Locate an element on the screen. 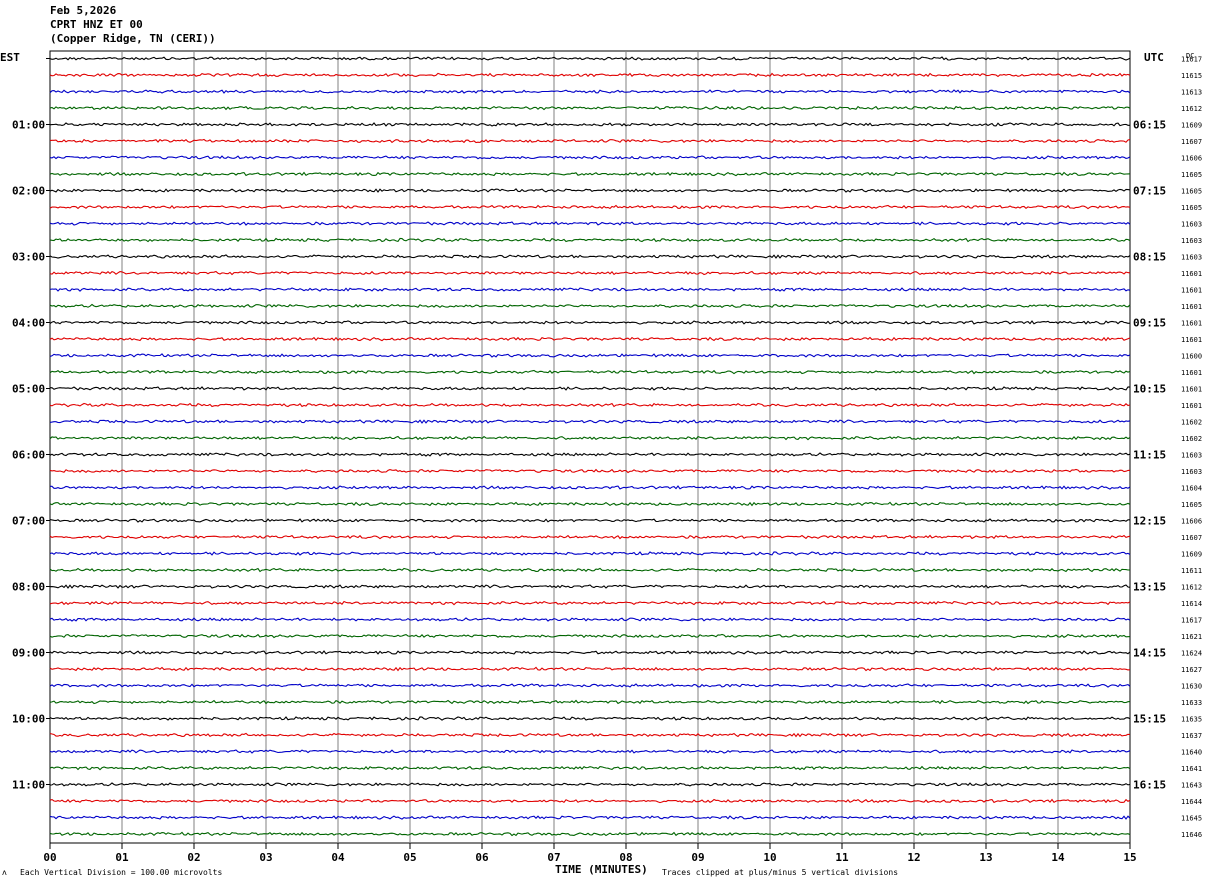  x-tick-label: 01 is located at coordinates (122, 857).